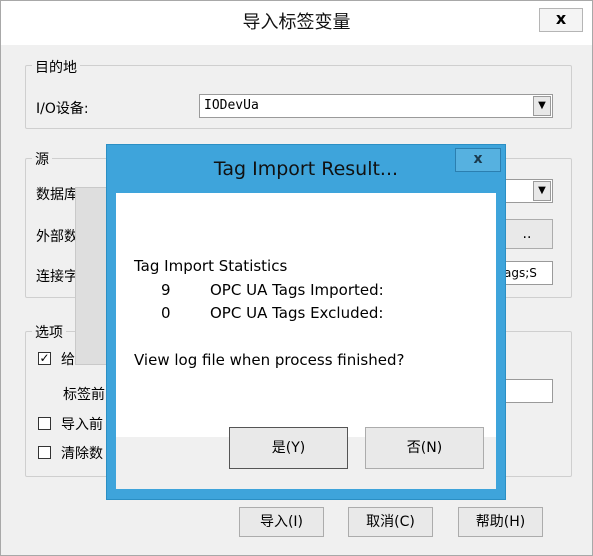  Describe the element at coordinates (269, 360) in the screenshot. I see `view-log-question: View log file when process finished?` at that location.